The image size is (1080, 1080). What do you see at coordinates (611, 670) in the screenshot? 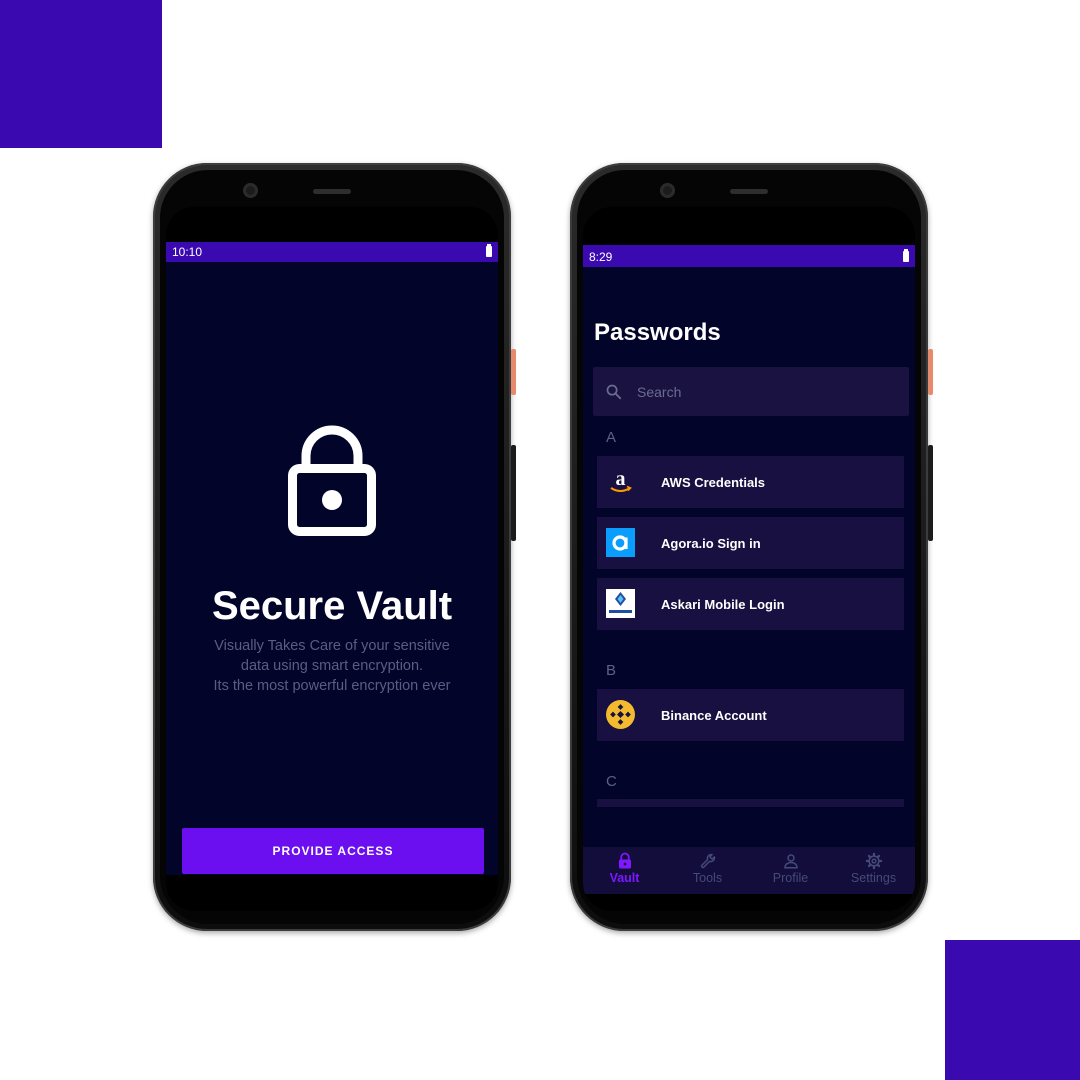
I see `section-header-b: B` at bounding box center [611, 670].